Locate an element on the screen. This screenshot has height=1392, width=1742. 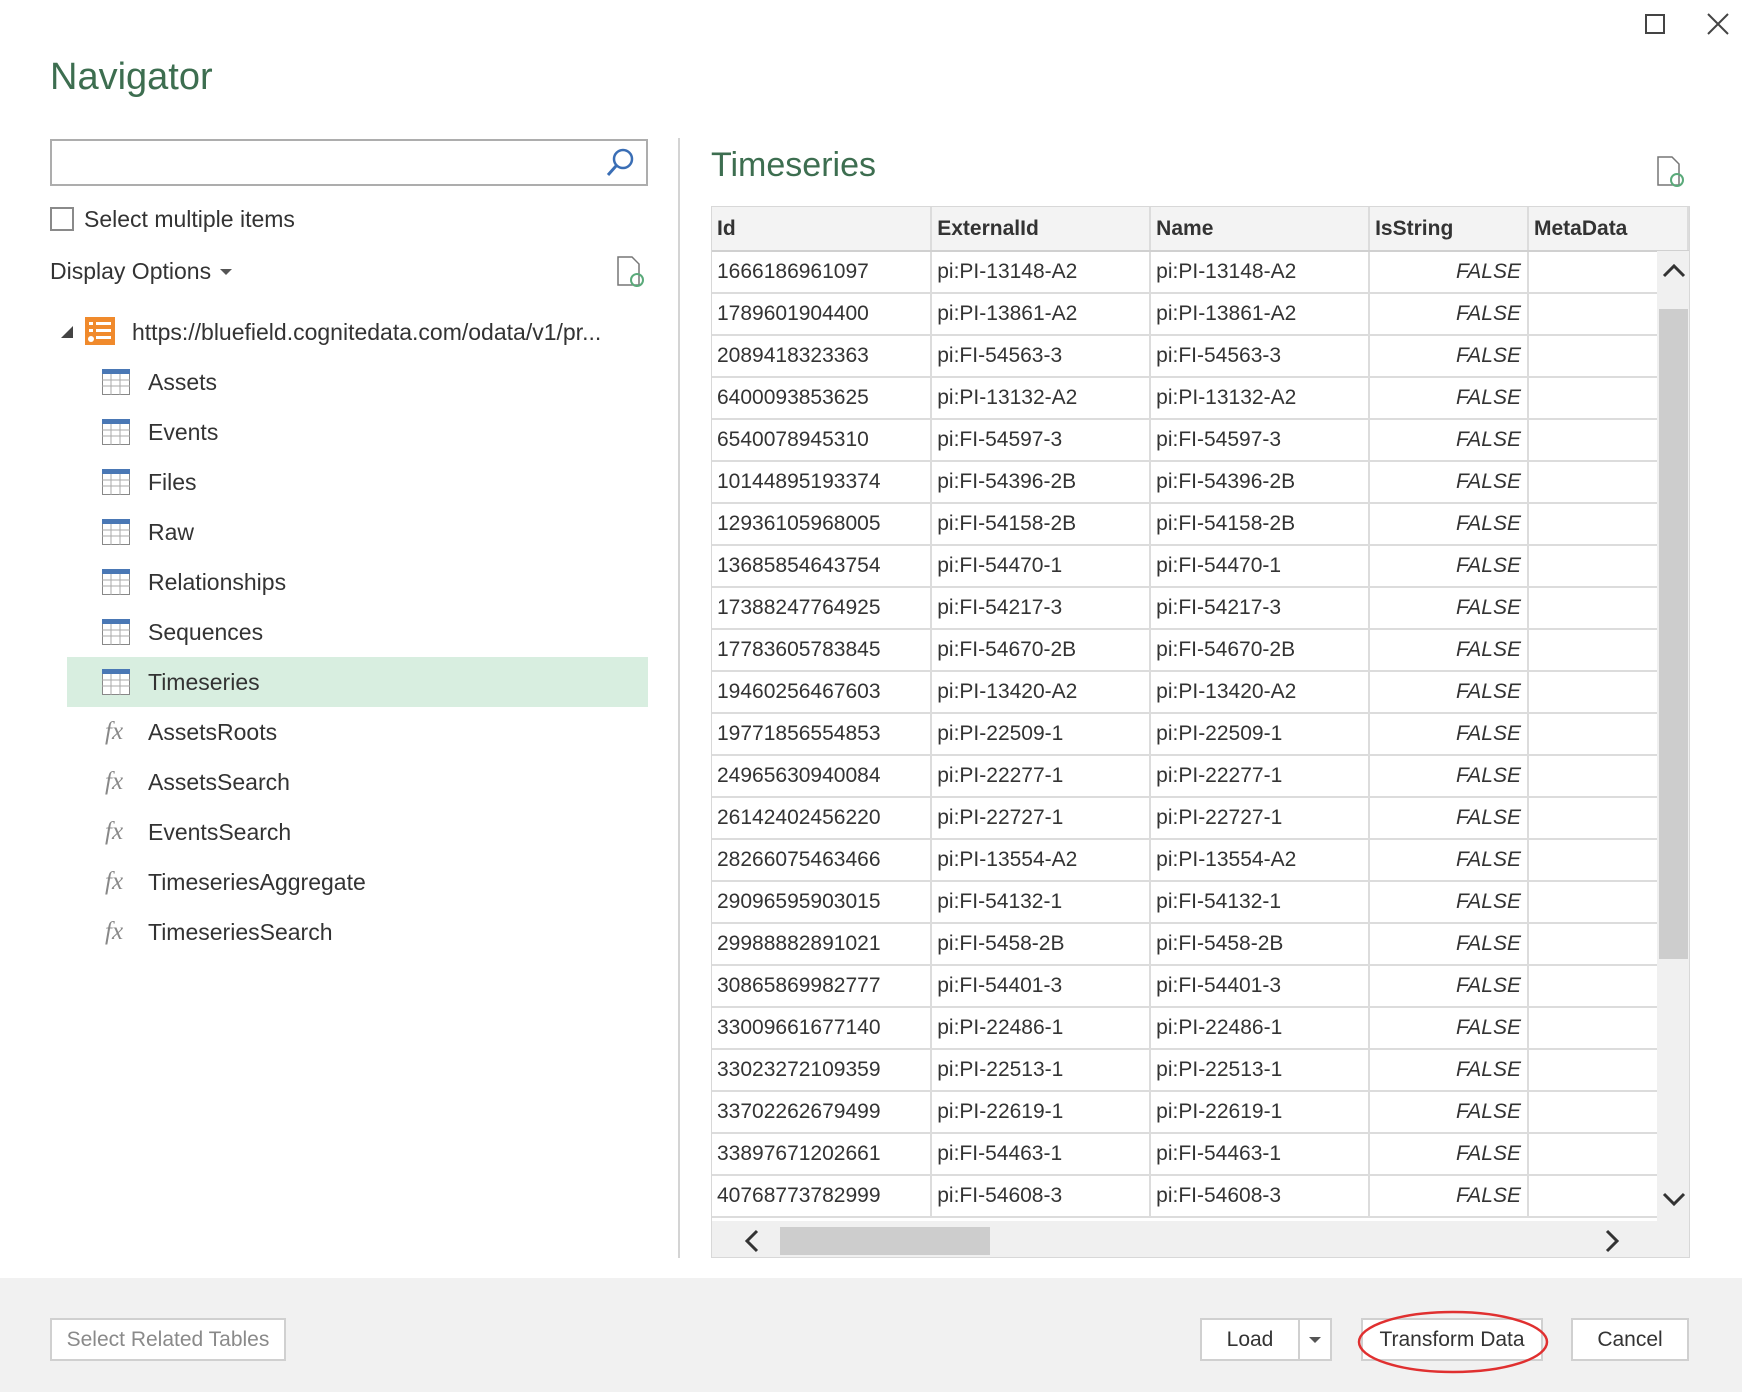
close-button is located at coordinates (1718, 25).